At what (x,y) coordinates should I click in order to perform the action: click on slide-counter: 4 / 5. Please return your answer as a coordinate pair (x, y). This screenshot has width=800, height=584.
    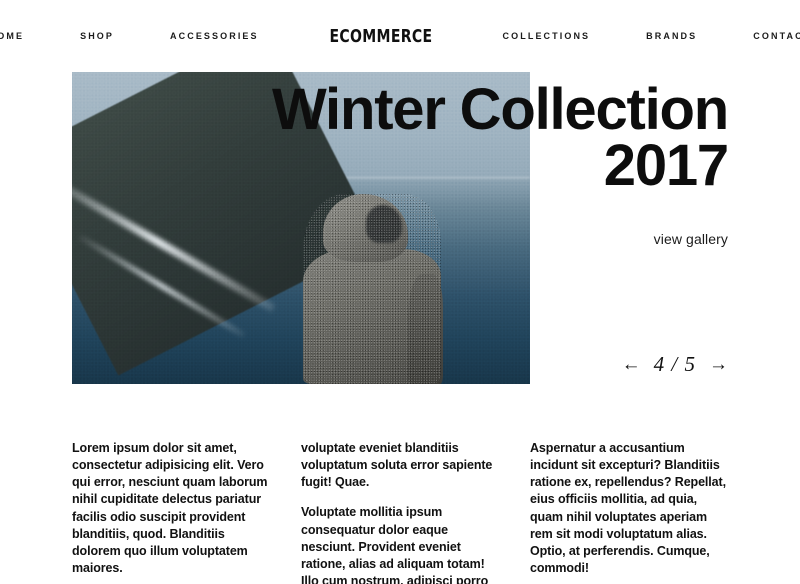
    Looking at the image, I should click on (674, 364).